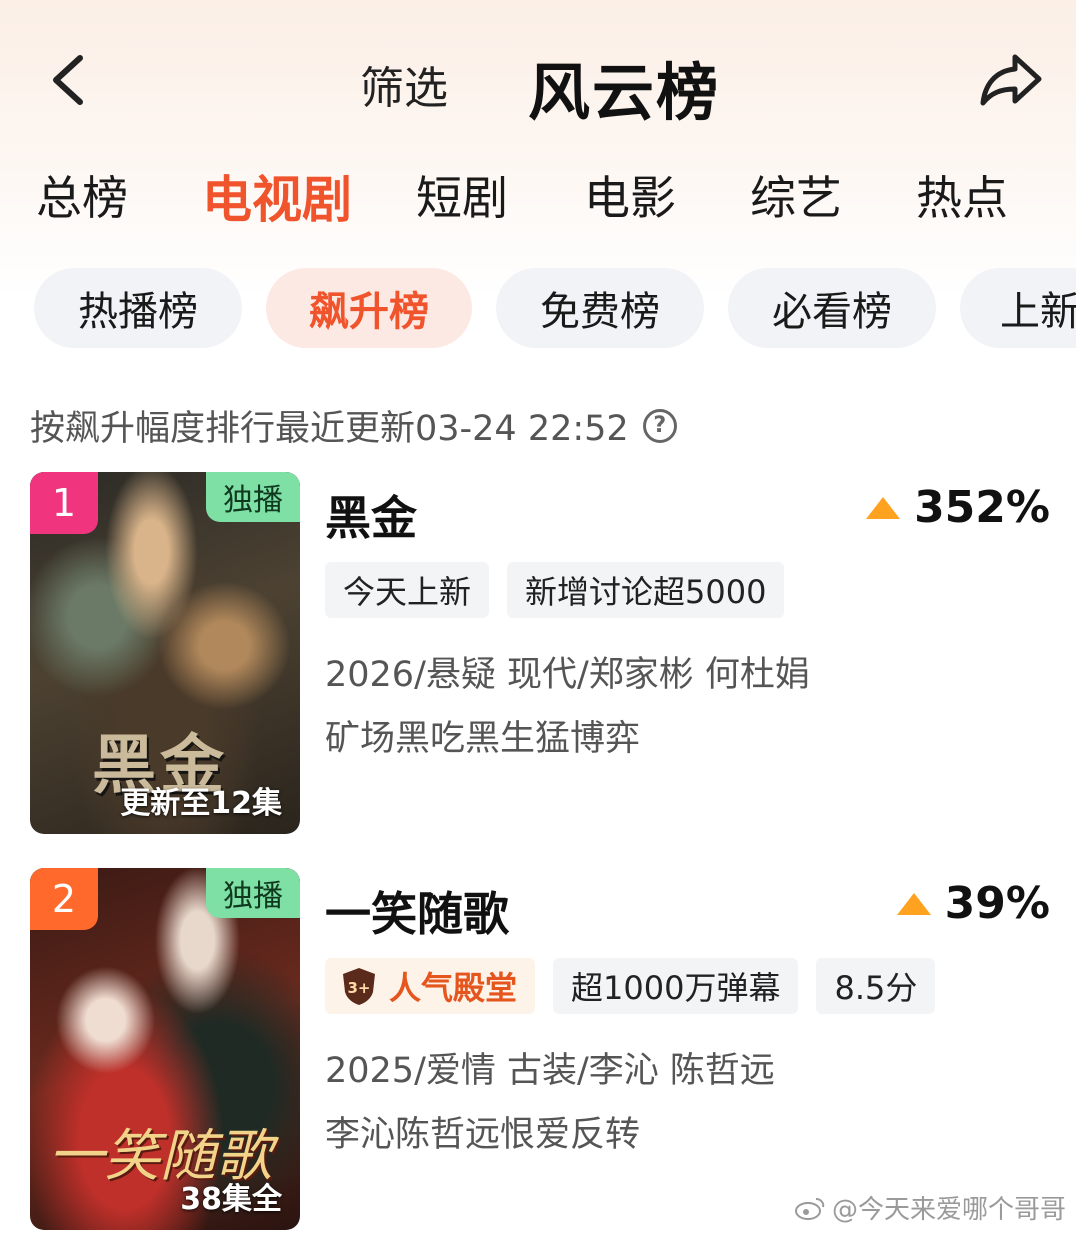 The image size is (1076, 1236). I want to click on tag-list: 3+ 人气殿堂 超1000万弹幕 8.5分, so click(630, 986).